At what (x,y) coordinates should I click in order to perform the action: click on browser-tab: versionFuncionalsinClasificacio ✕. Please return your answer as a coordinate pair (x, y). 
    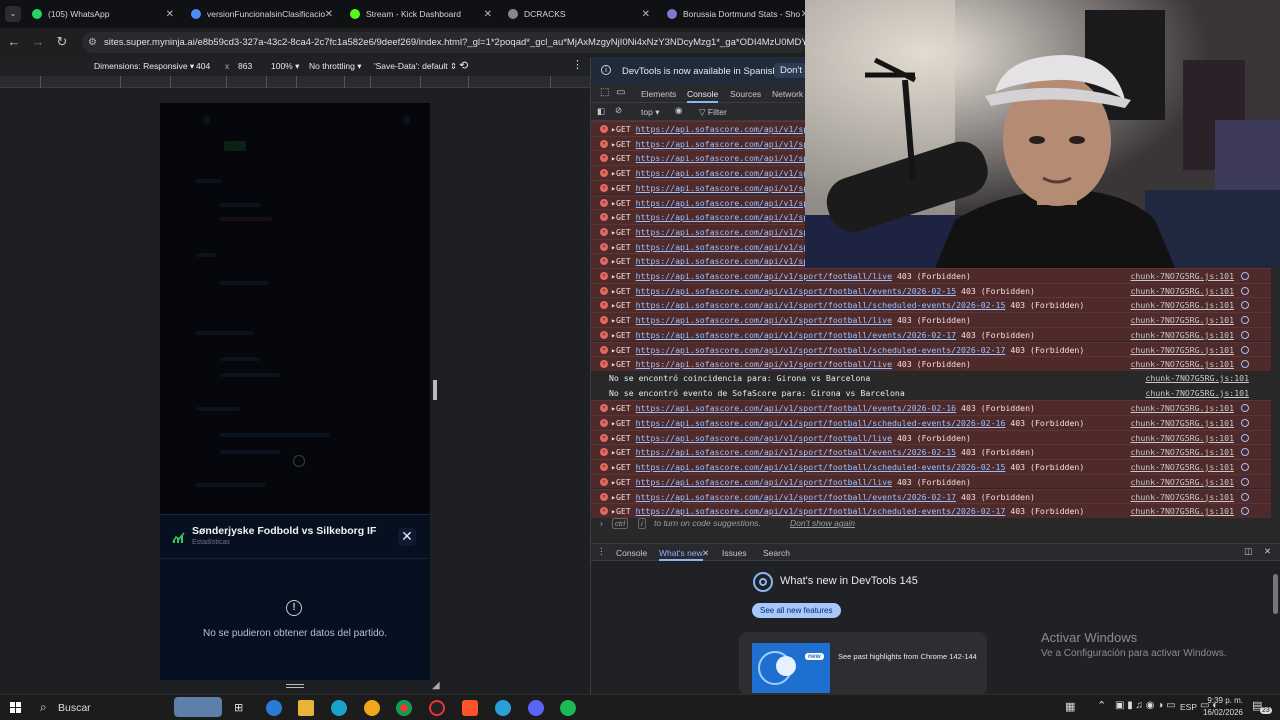
    Looking at the image, I should click on (265, 14).